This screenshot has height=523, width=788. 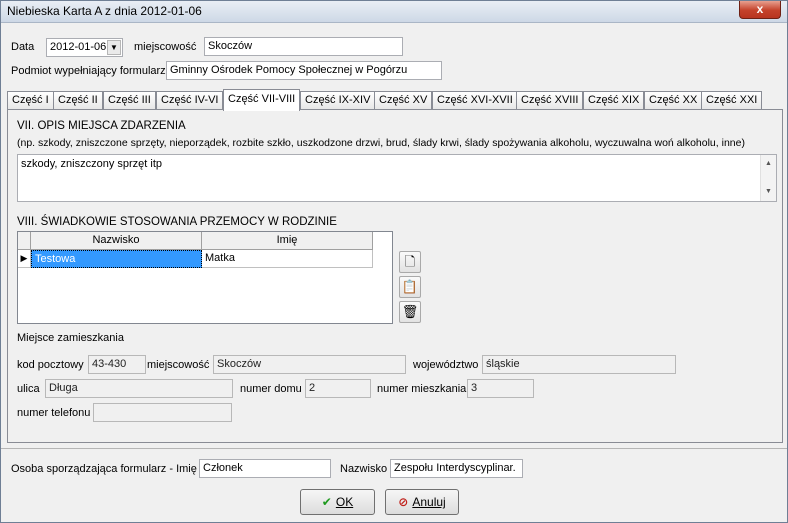 What do you see at coordinates (262, 100) in the screenshot?
I see `tab-czesc-vii-viii: Część VII-VIII` at bounding box center [262, 100].